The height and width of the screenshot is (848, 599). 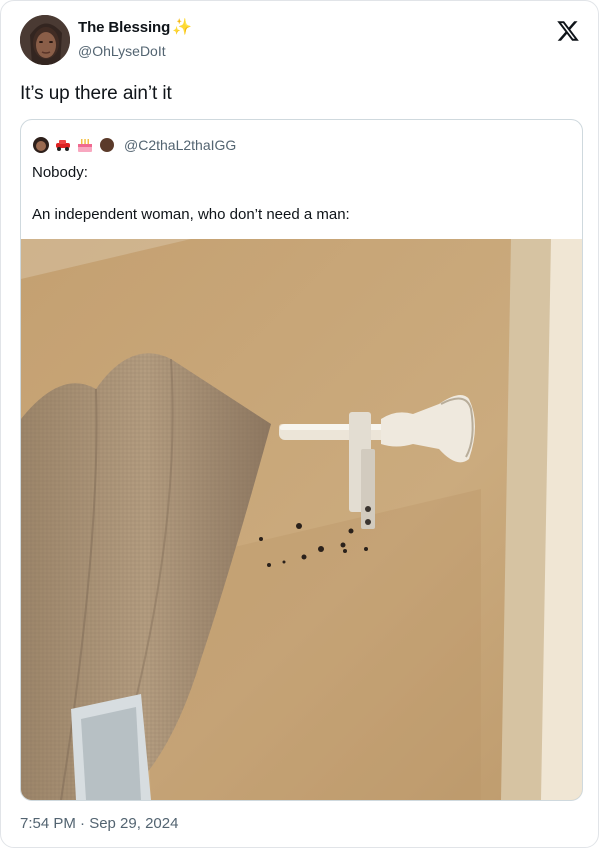 I want to click on quoted-header: @C2thaL2thaIGG, so click(x=134, y=145).